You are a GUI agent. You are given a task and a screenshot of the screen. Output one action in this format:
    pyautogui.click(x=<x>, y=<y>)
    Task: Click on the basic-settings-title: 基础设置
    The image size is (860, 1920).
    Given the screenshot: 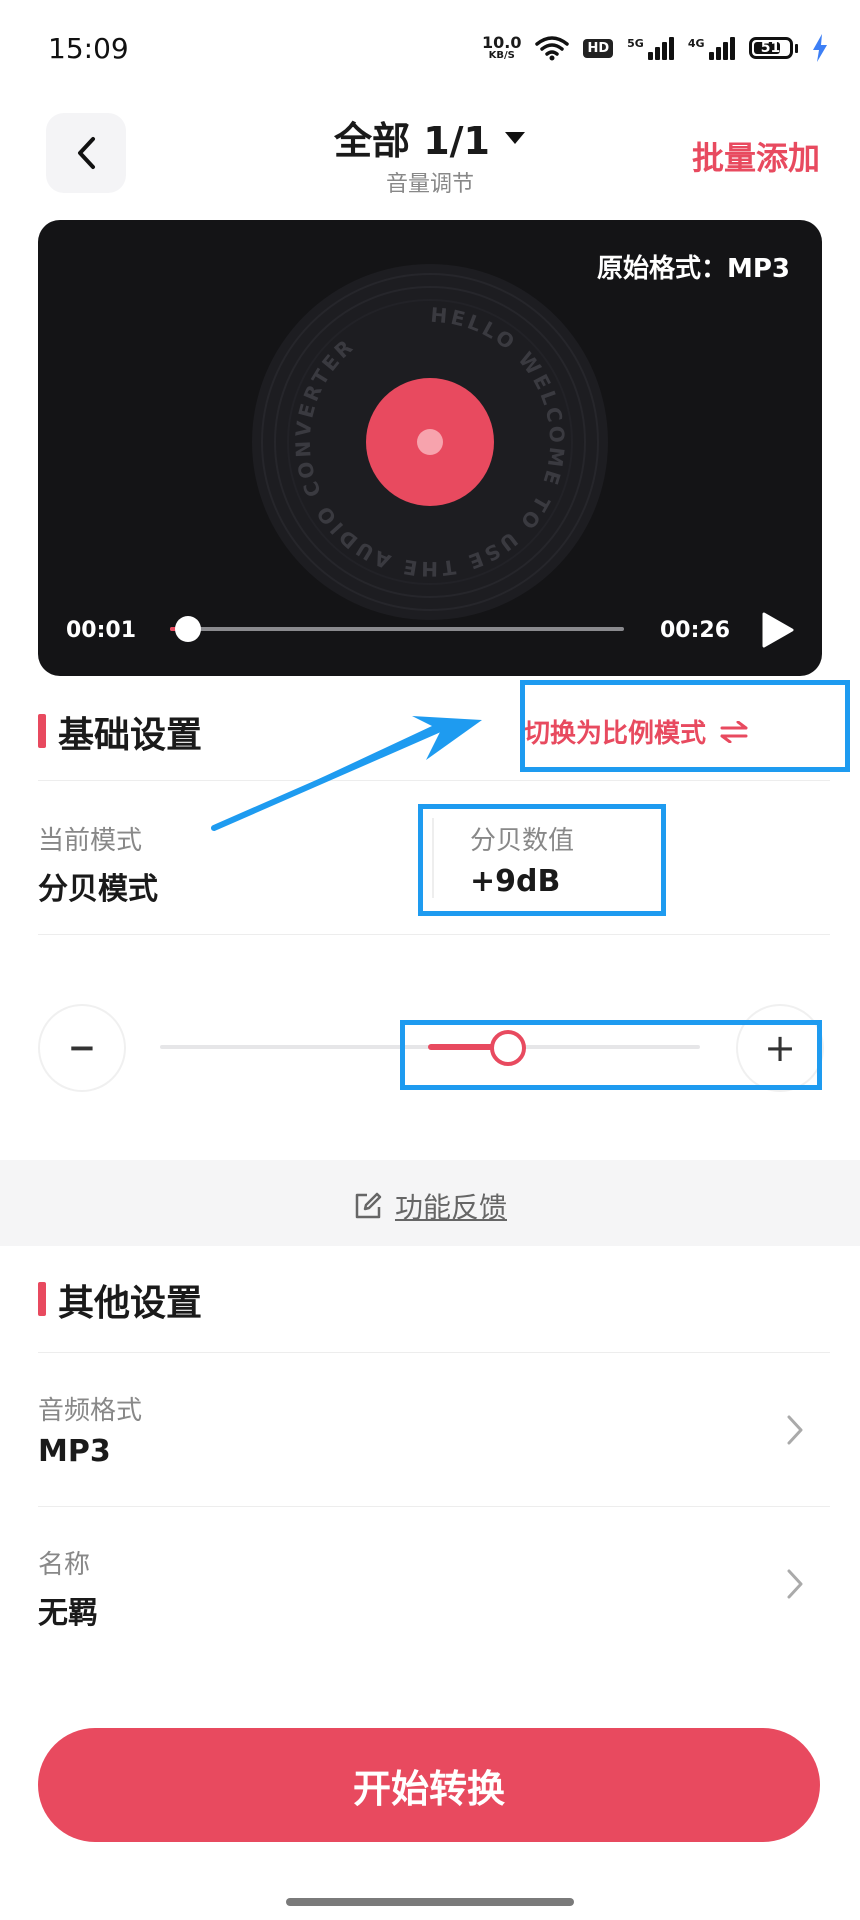 What is the action you would take?
    pyautogui.click(x=130, y=735)
    